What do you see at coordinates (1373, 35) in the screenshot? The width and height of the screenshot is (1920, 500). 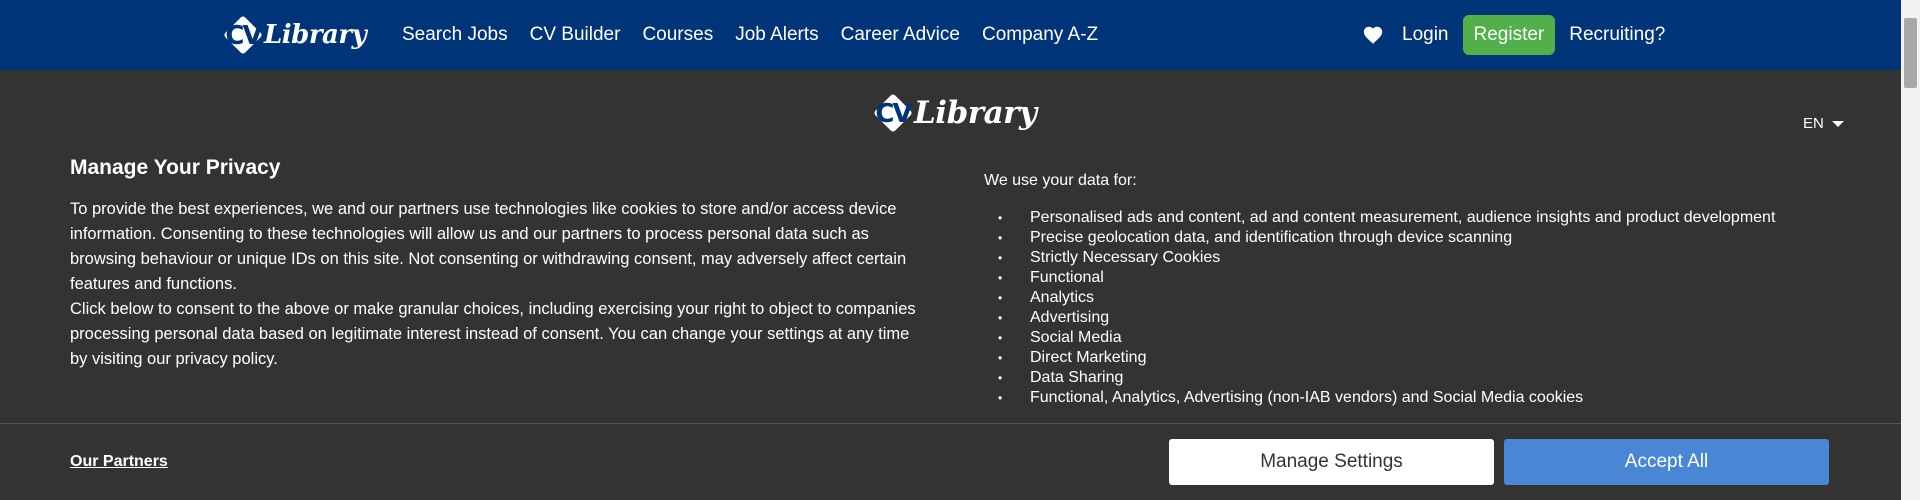 I see `heart-icon` at bounding box center [1373, 35].